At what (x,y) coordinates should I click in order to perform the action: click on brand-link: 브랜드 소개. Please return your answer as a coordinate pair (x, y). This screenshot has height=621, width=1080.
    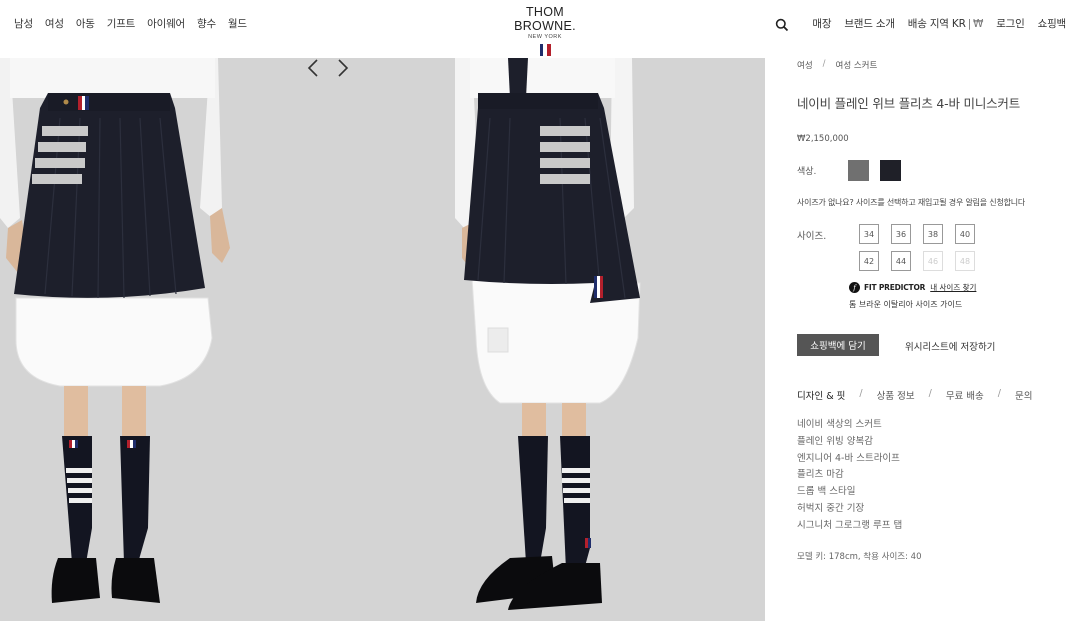
    Looking at the image, I should click on (869, 23).